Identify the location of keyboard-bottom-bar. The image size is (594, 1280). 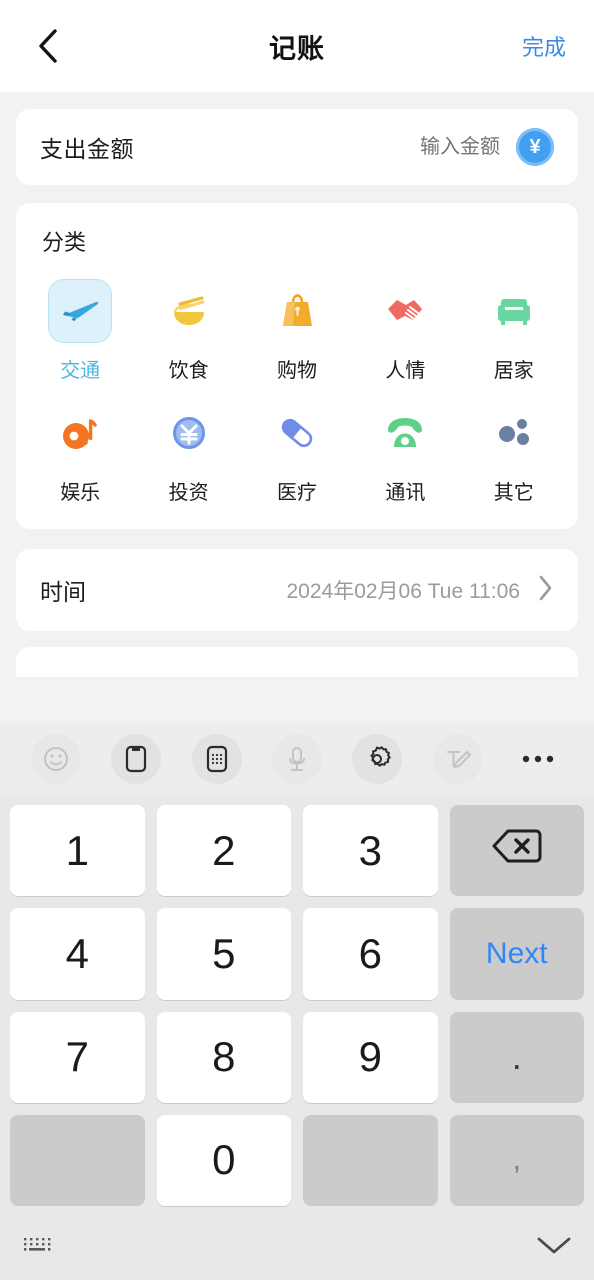
(297, 1247).